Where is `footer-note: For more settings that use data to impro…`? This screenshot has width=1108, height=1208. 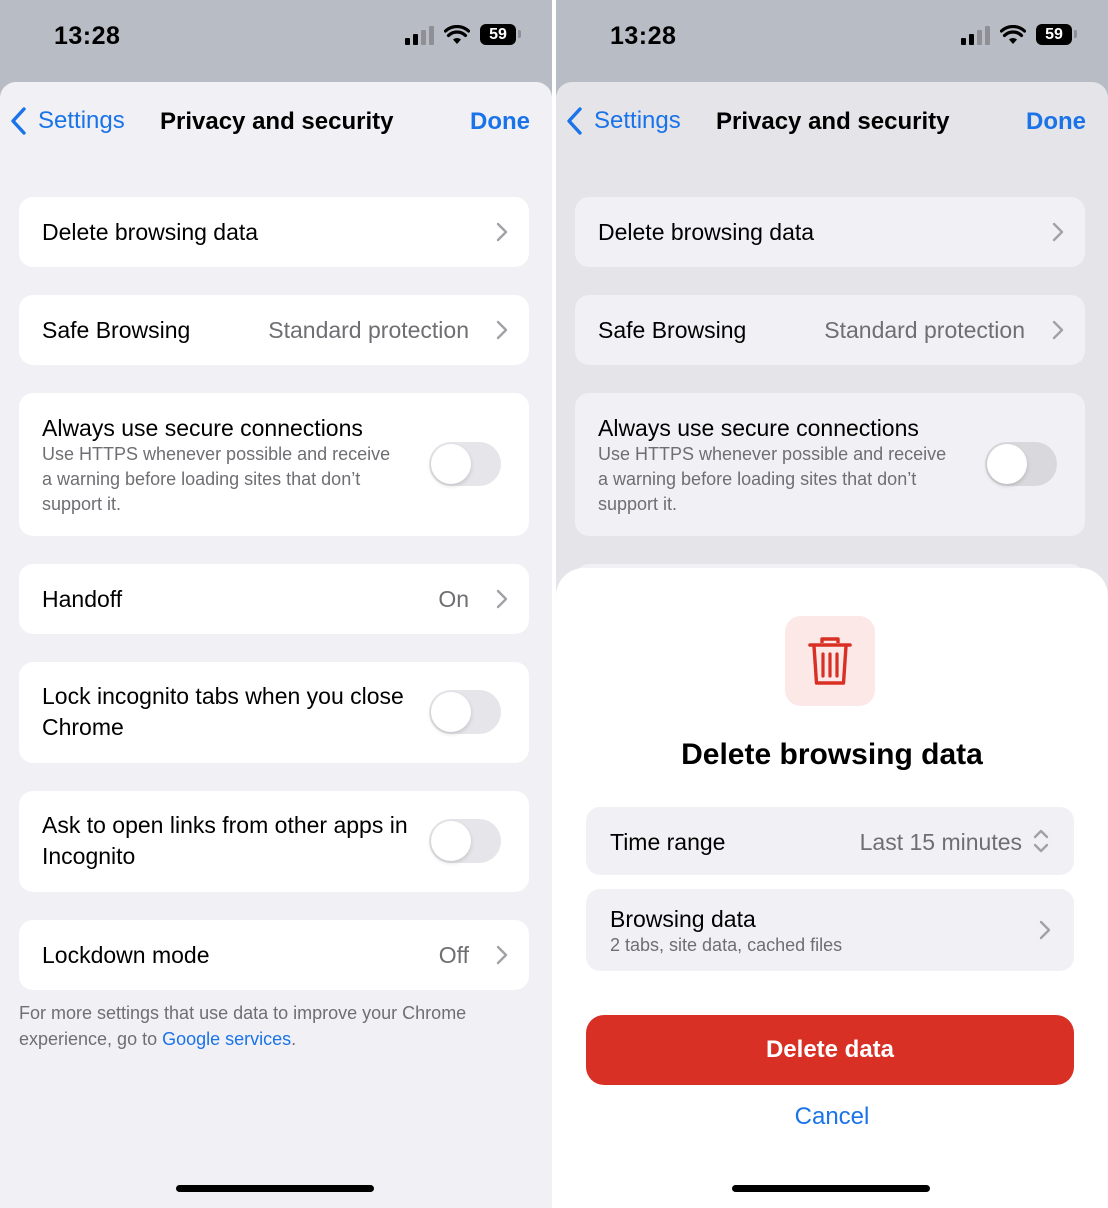 footer-note: For more settings that use data to impro… is located at coordinates (269, 1026).